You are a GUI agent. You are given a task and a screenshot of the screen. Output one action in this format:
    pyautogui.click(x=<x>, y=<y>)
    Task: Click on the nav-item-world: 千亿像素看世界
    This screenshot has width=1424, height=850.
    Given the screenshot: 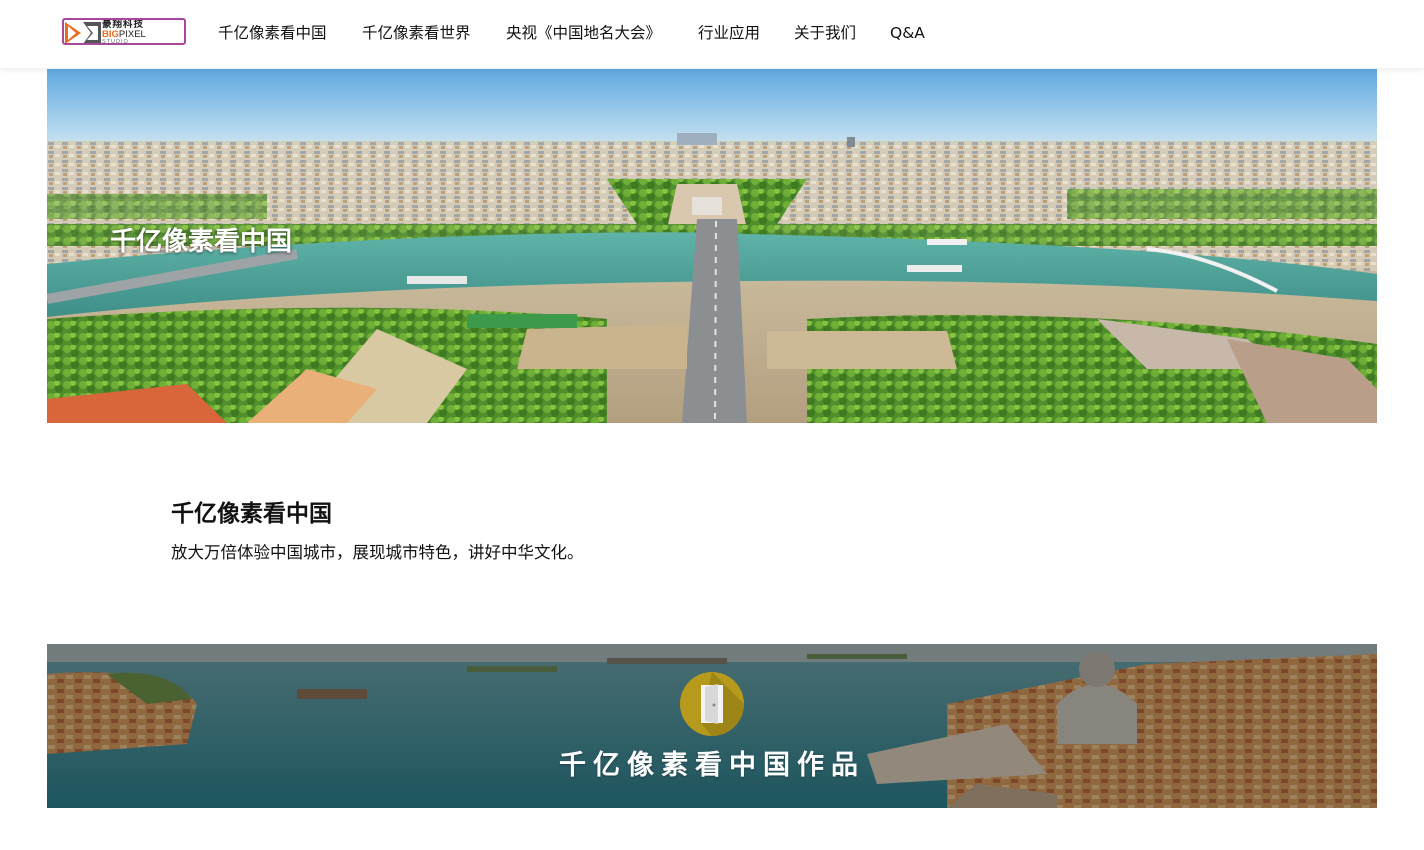 What is the action you would take?
    pyautogui.click(x=416, y=33)
    